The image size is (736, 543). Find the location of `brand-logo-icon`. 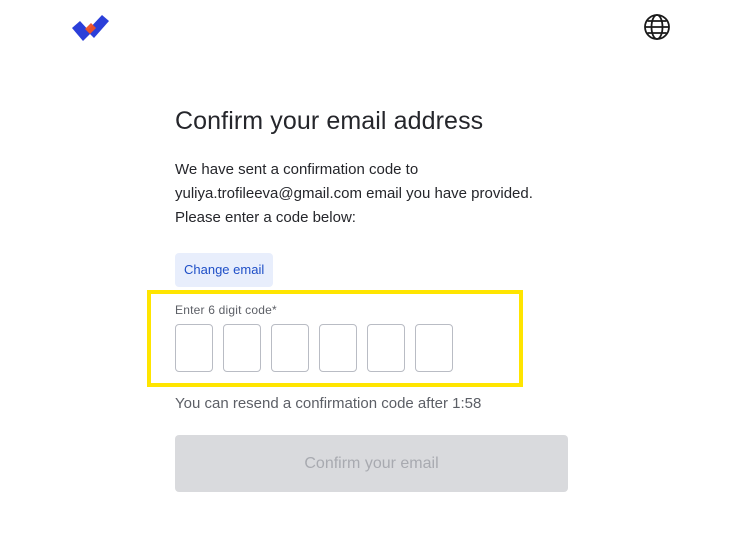

brand-logo-icon is located at coordinates (90, 28).